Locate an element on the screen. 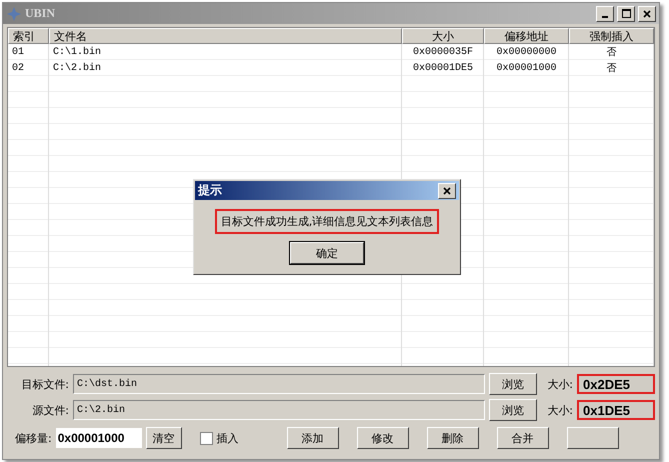 This screenshot has width=669, height=462. close-button is located at coordinates (647, 14).